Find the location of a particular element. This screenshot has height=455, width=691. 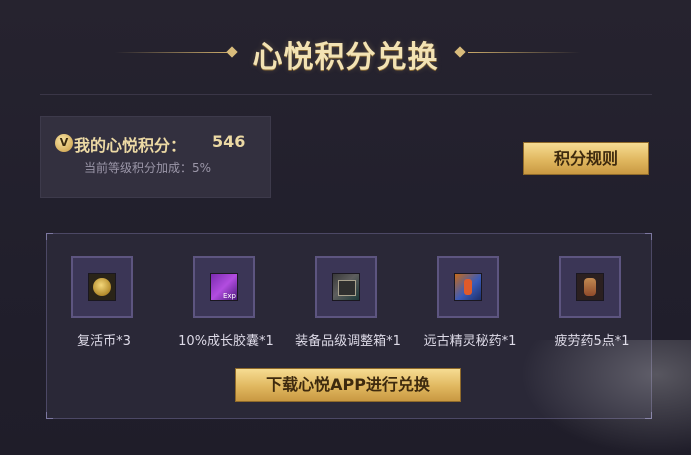

item-name: 疲劳药5点*1 is located at coordinates (592, 341).